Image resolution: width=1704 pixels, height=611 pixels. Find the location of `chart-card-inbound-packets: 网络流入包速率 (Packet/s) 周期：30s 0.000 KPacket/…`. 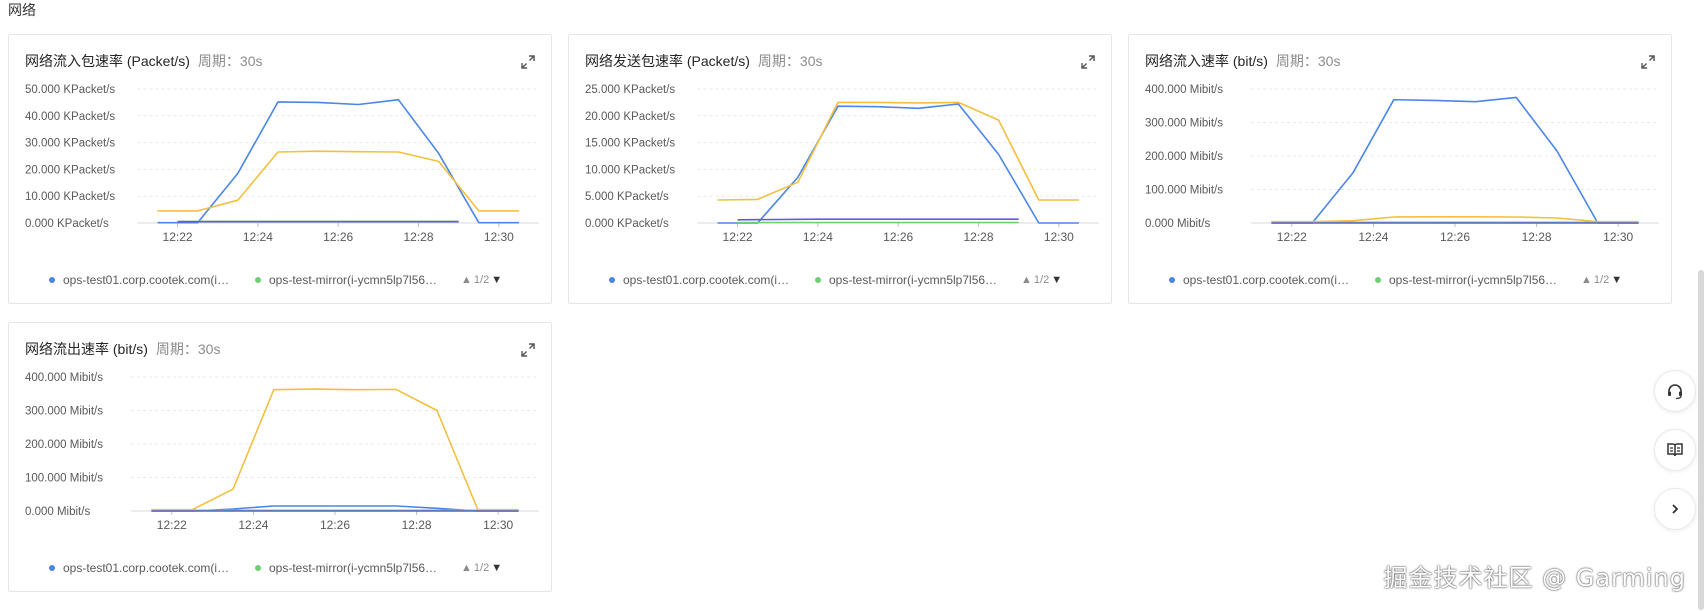

chart-card-inbound-packets: 网络流入包速率 (Packet/s) 周期：30s 0.000 KPacket/… is located at coordinates (280, 169).